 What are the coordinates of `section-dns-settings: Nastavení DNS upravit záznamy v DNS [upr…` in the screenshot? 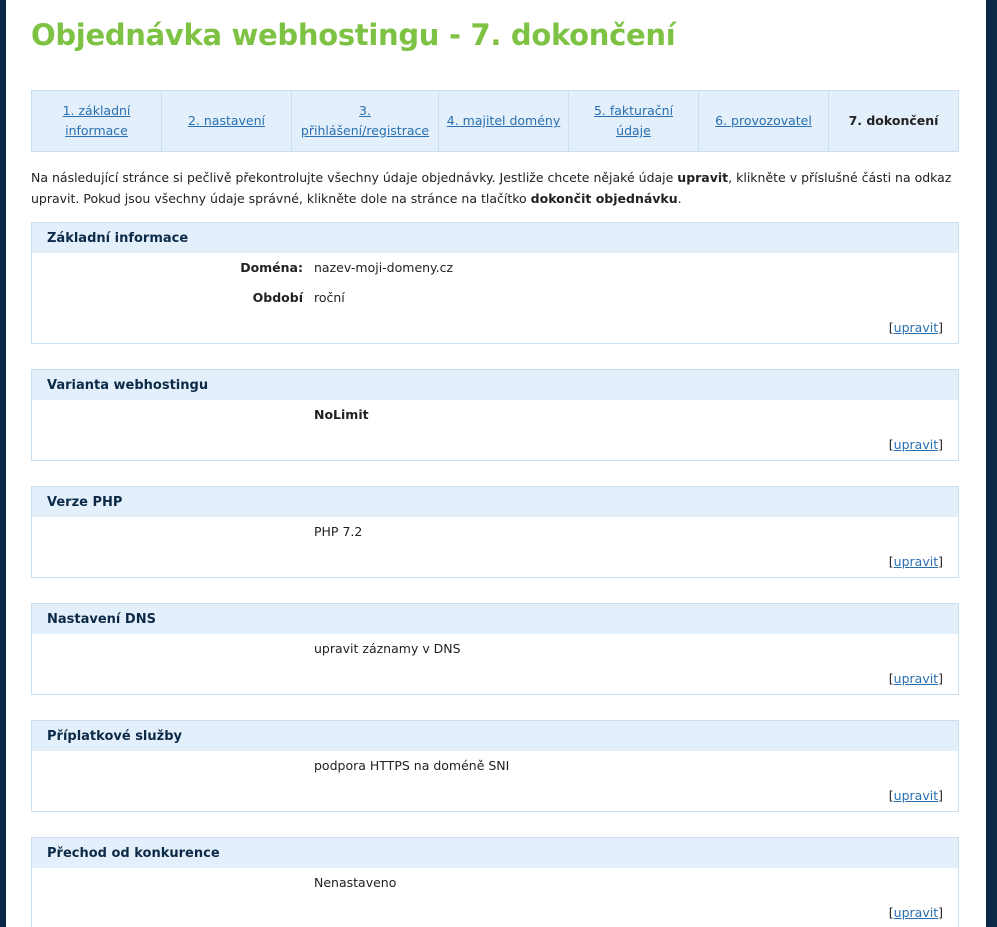 It's located at (495, 649).